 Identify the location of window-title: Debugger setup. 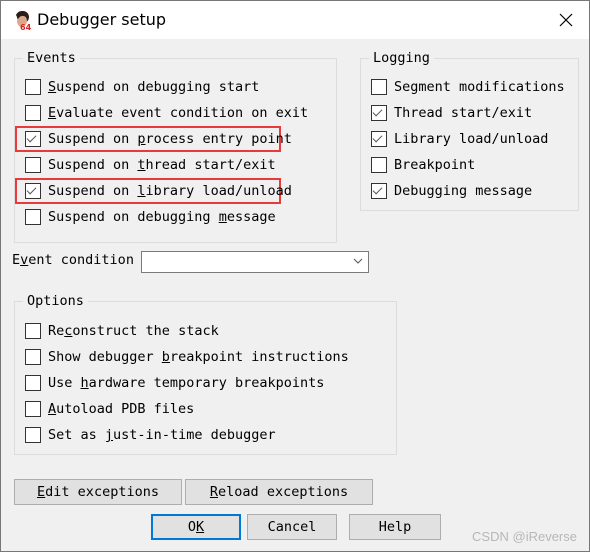
(102, 19).